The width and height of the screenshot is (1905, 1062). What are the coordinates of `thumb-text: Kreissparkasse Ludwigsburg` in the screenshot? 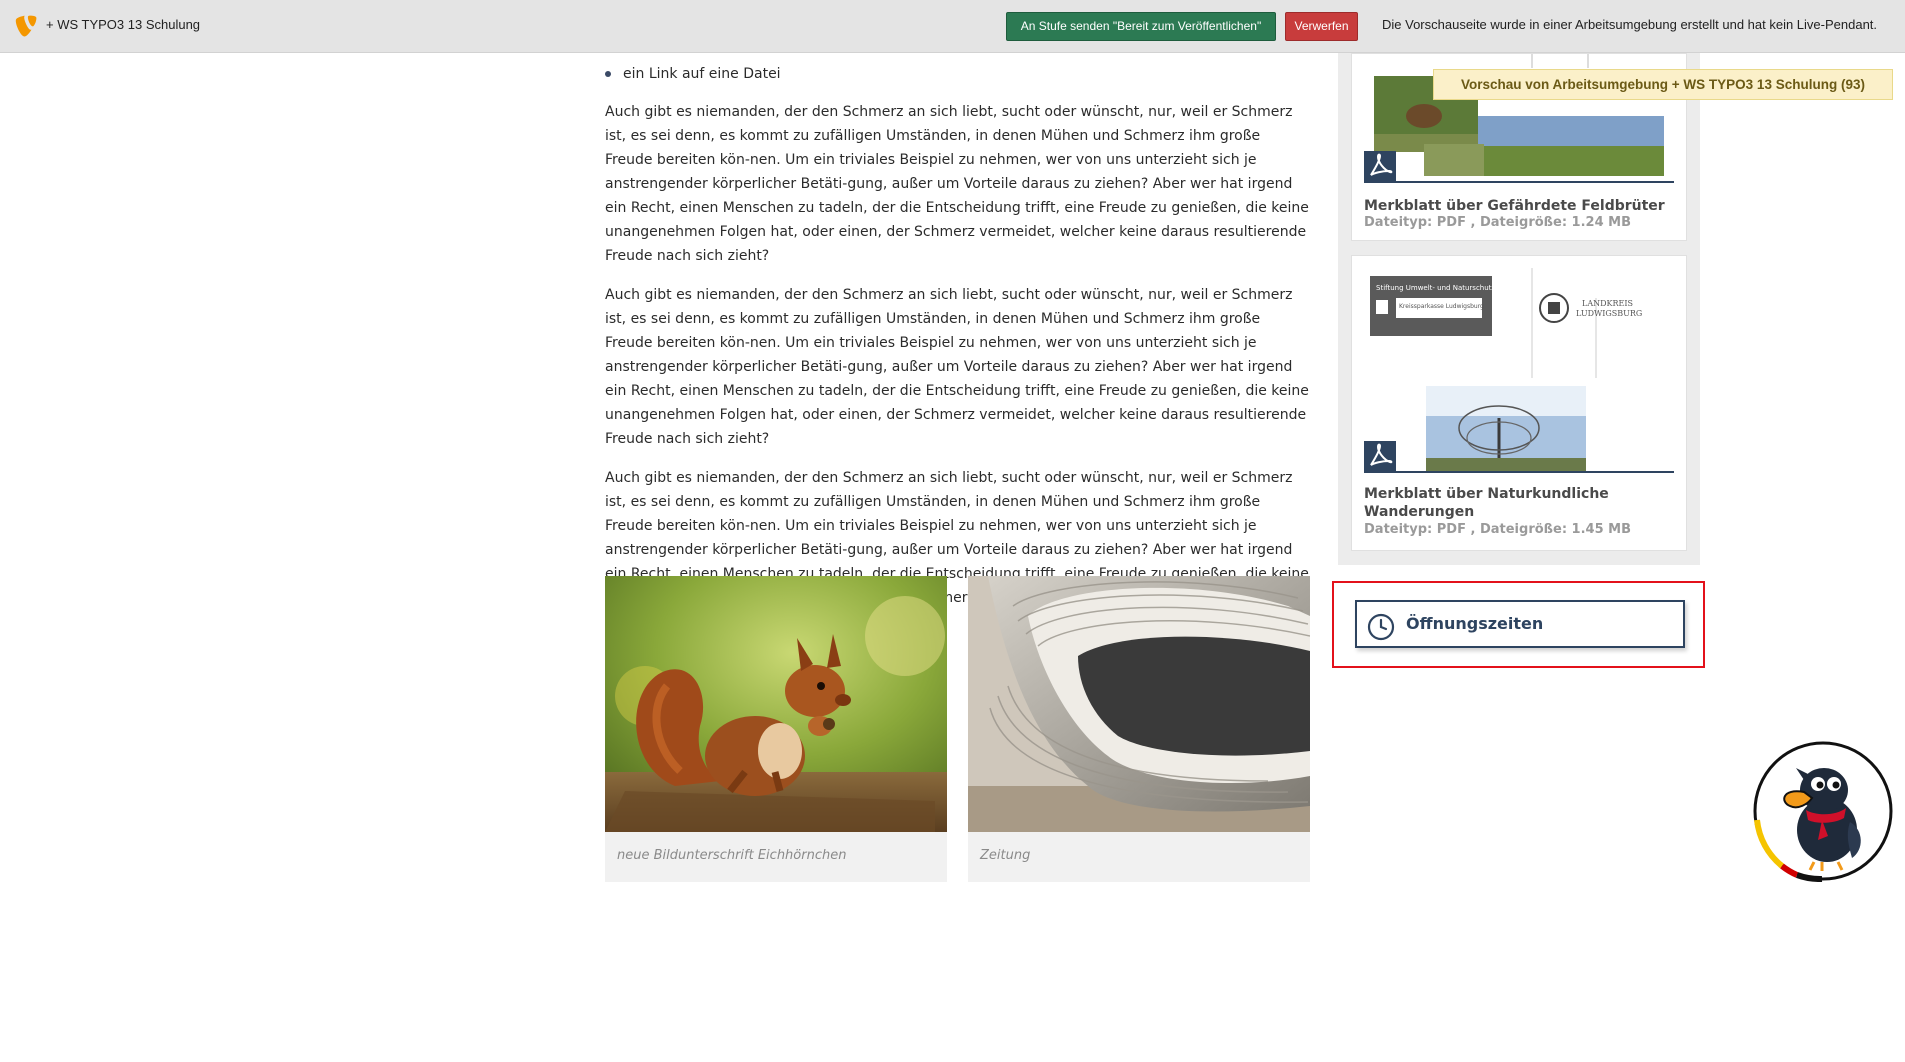 It's located at (1441, 306).